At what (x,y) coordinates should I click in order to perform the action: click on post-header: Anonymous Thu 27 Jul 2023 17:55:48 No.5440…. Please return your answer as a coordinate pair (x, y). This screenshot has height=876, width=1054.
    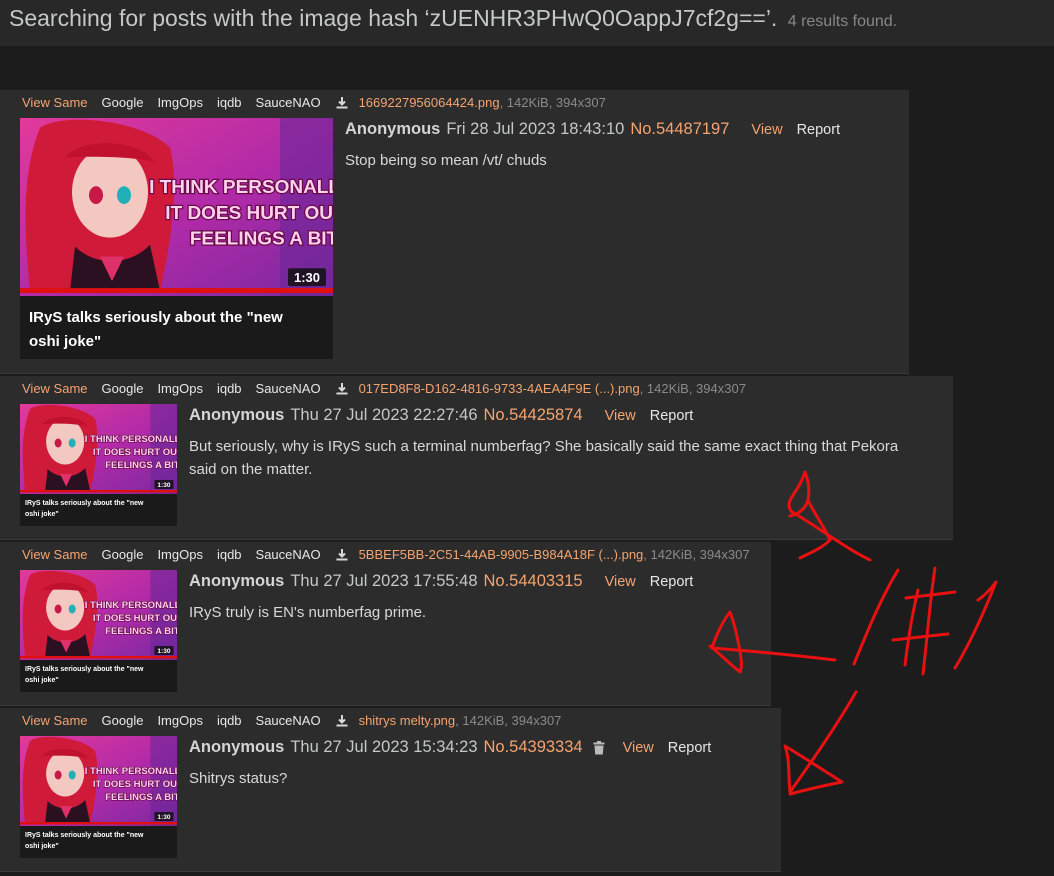
    Looking at the image, I should click on (441, 581).